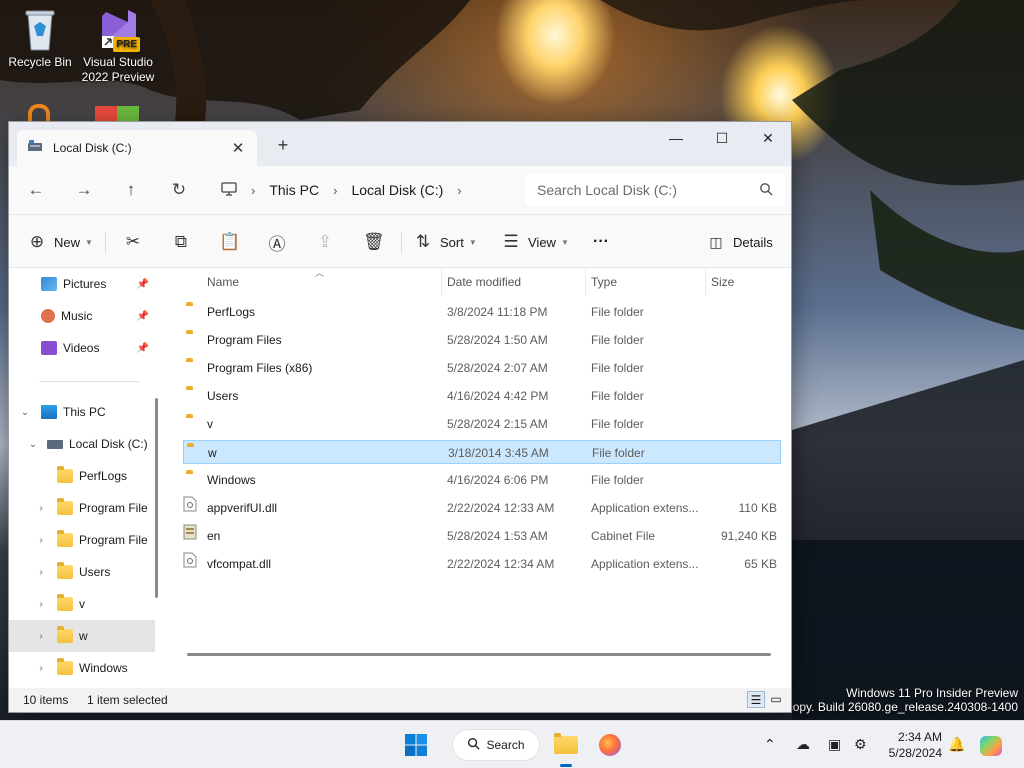 Image resolution: width=1024 pixels, height=768 pixels. Describe the element at coordinates (482, 480) in the screenshot. I see `table-row: Windows 4/16/2024 6:06 PM File folder` at that location.